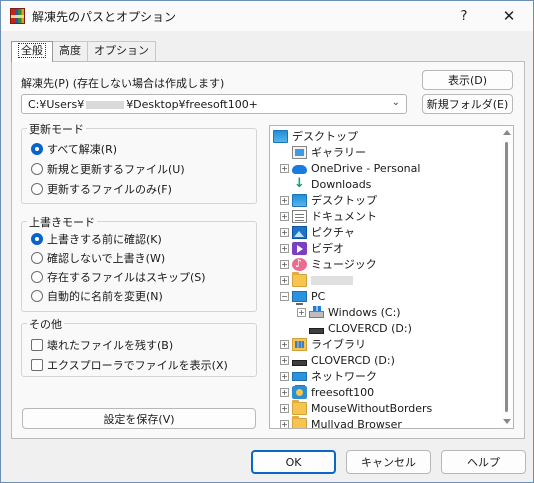  I want to click on radio-auto-rename-label: 自動的に名前を変更(N), so click(105, 296).